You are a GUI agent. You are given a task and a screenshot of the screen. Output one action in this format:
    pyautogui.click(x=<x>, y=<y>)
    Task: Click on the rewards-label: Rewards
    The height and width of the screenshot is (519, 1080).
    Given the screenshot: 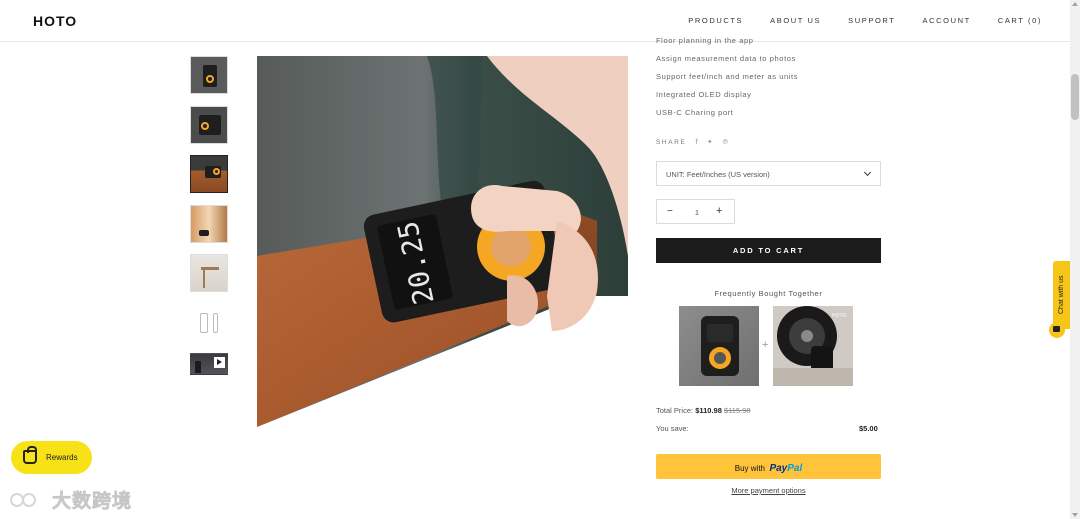 What is the action you would take?
    pyautogui.click(x=62, y=457)
    